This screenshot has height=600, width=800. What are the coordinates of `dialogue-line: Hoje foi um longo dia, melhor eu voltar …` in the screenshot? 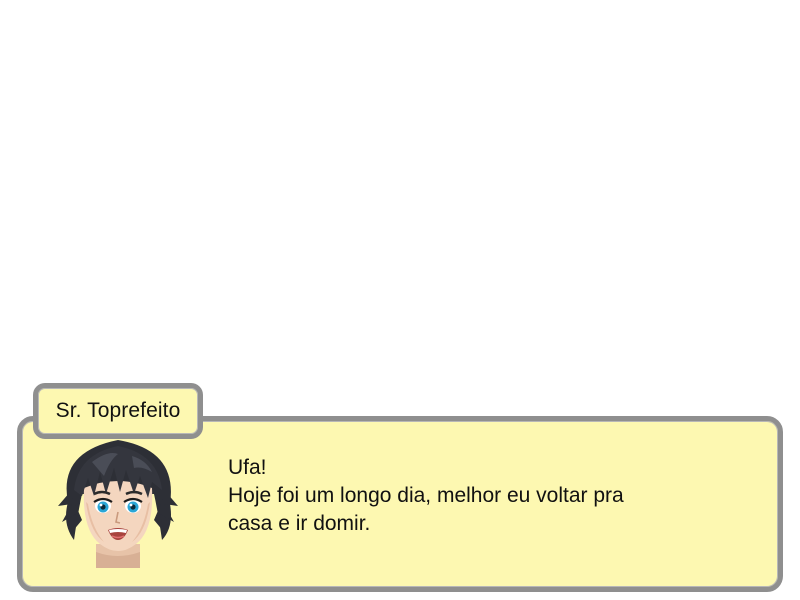 It's located at (426, 495).